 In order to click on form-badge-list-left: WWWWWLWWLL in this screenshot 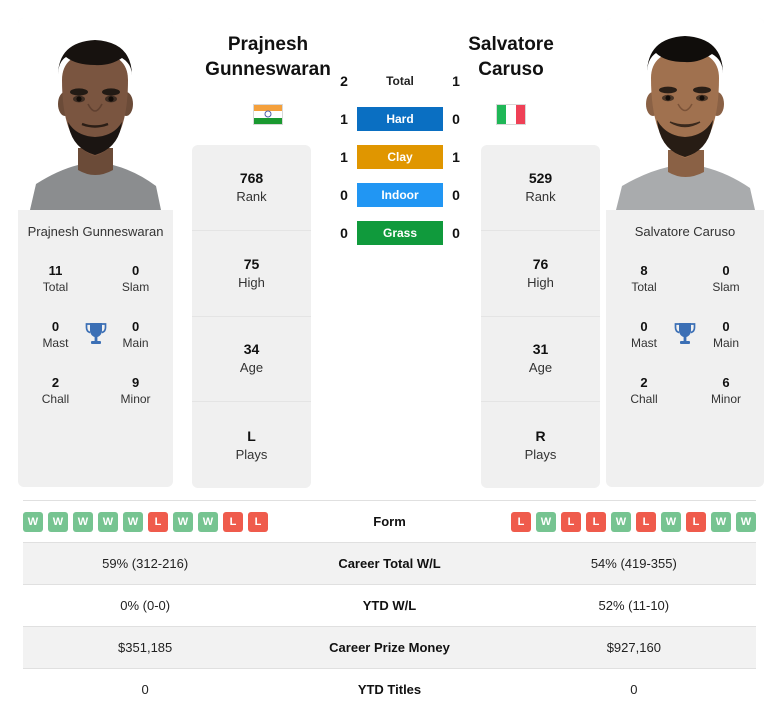, I will do `click(145, 521)`.